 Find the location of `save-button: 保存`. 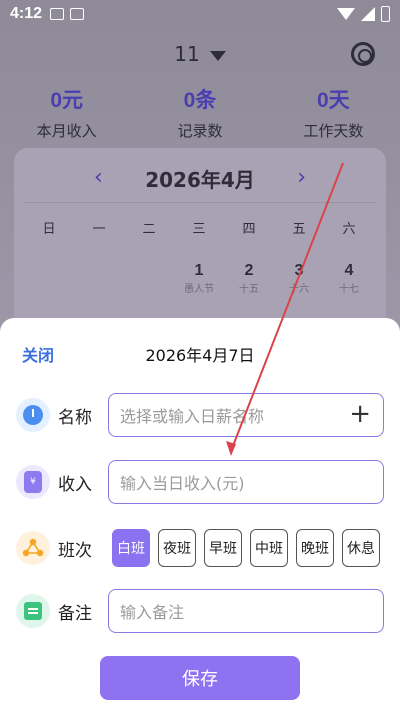

save-button: 保存 is located at coordinates (200, 678).